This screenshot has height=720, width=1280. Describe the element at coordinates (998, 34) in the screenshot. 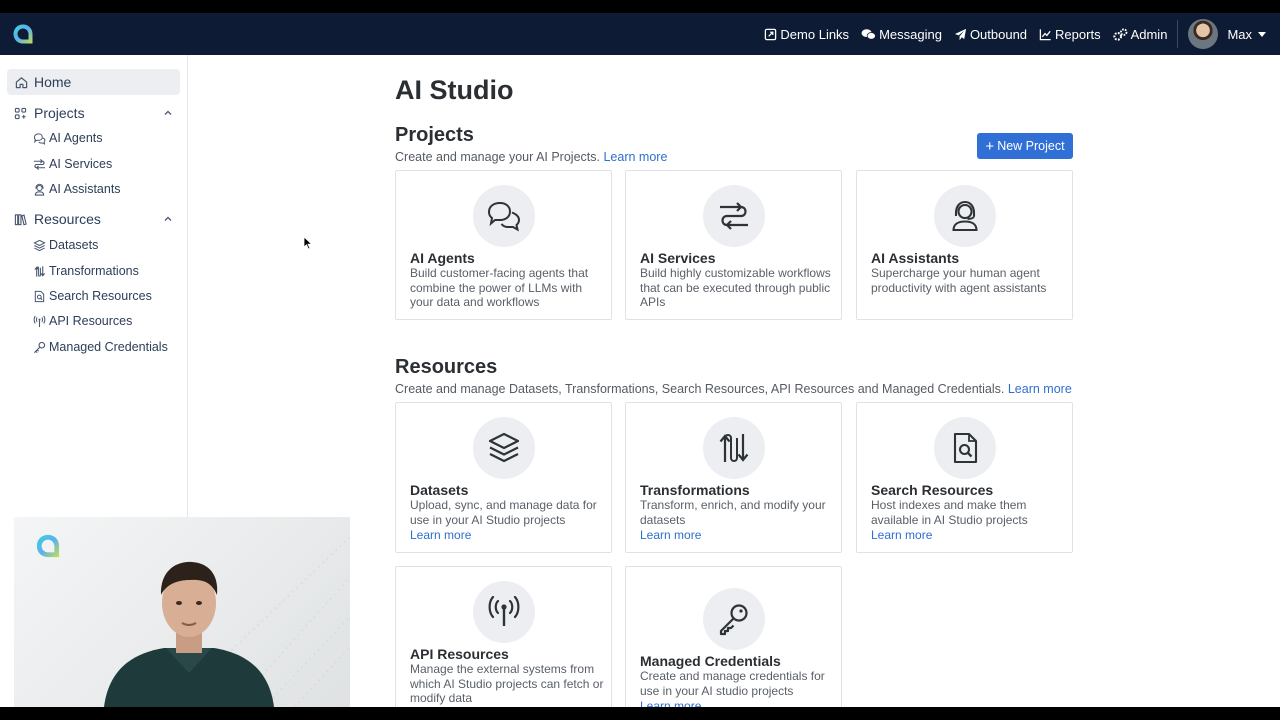

I see `nav-outbound-label: Outbound` at that location.